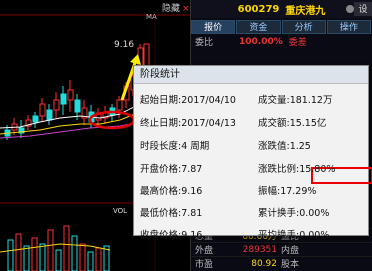 The image size is (372, 271). Describe the element at coordinates (161, 191) in the screenshot. I see `stat-key: 最高价格:` at that location.